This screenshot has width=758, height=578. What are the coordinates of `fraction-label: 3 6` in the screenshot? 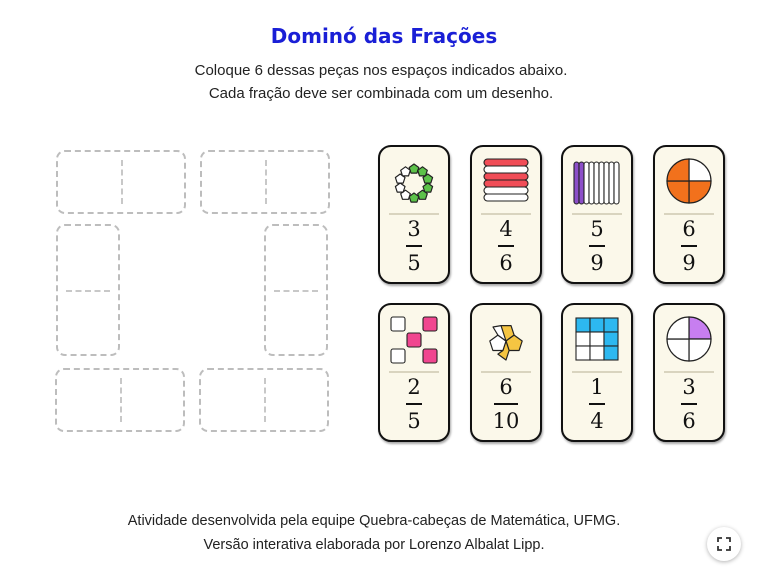 It's located at (689, 403).